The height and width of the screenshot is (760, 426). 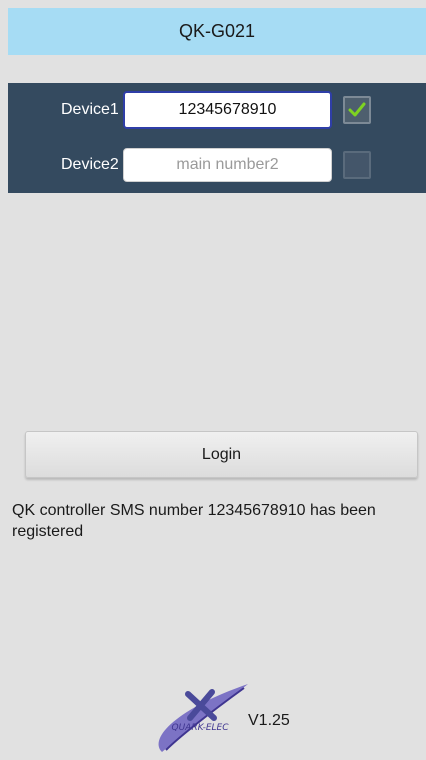 I want to click on device-row-2: Device2, so click(x=217, y=165).